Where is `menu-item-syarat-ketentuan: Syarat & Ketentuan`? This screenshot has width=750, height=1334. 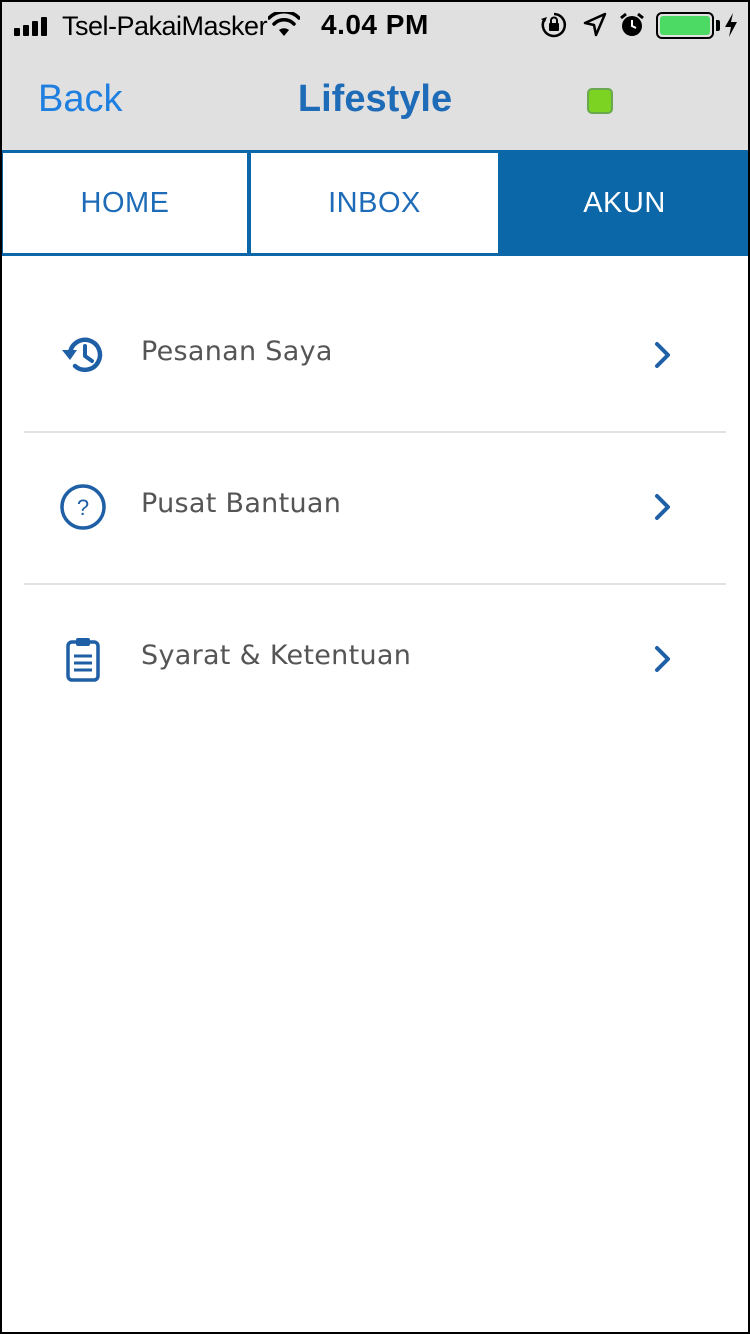 menu-item-syarat-ketentuan: Syarat & Ketentuan is located at coordinates (375, 660).